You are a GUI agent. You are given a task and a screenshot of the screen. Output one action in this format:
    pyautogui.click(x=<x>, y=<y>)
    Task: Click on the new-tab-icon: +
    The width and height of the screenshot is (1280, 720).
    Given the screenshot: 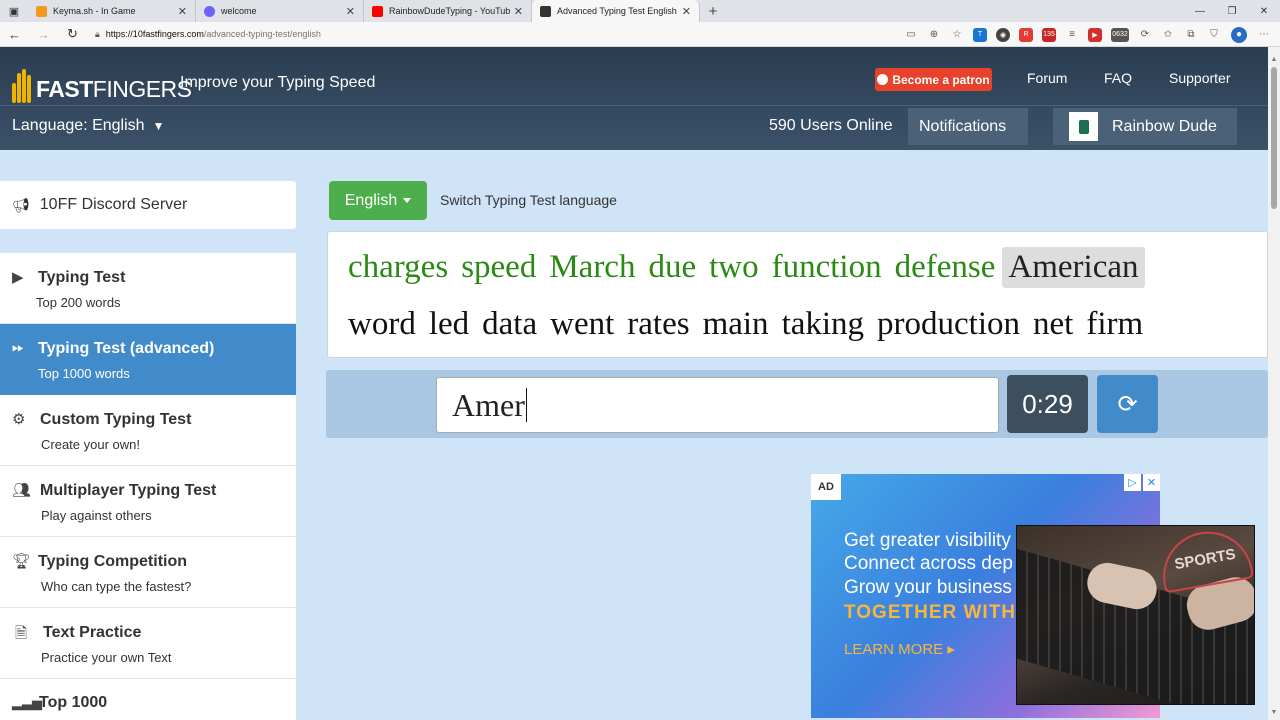 What is the action you would take?
    pyautogui.click(x=713, y=11)
    